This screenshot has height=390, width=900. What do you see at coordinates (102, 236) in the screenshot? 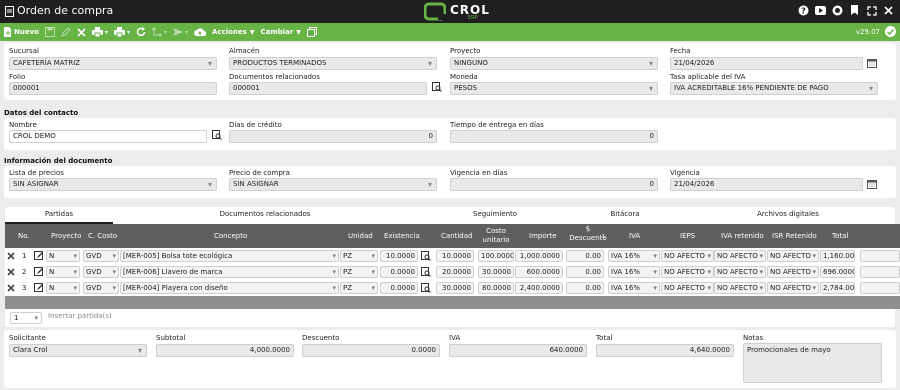
I see `col-ccosto: C. Costo` at bounding box center [102, 236].